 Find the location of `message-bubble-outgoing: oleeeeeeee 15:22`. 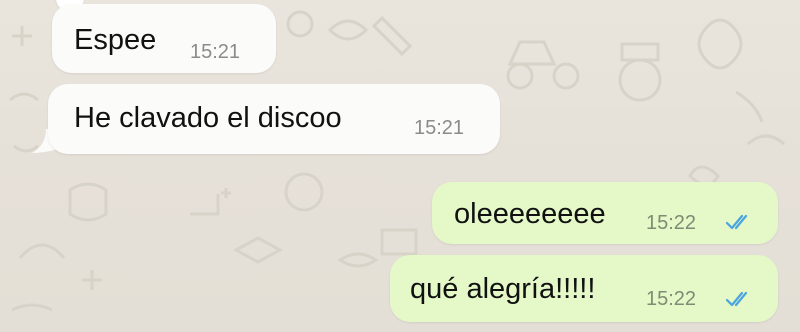

message-bubble-outgoing: oleeeeeeee 15:22 is located at coordinates (605, 213).